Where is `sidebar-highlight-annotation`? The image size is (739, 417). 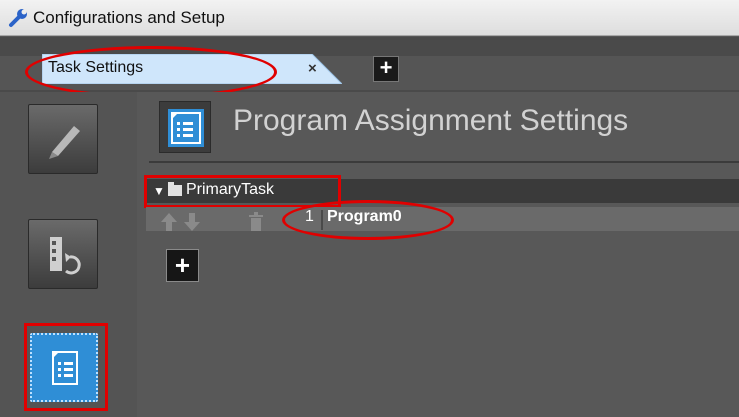
sidebar-highlight-annotation is located at coordinates (66, 367).